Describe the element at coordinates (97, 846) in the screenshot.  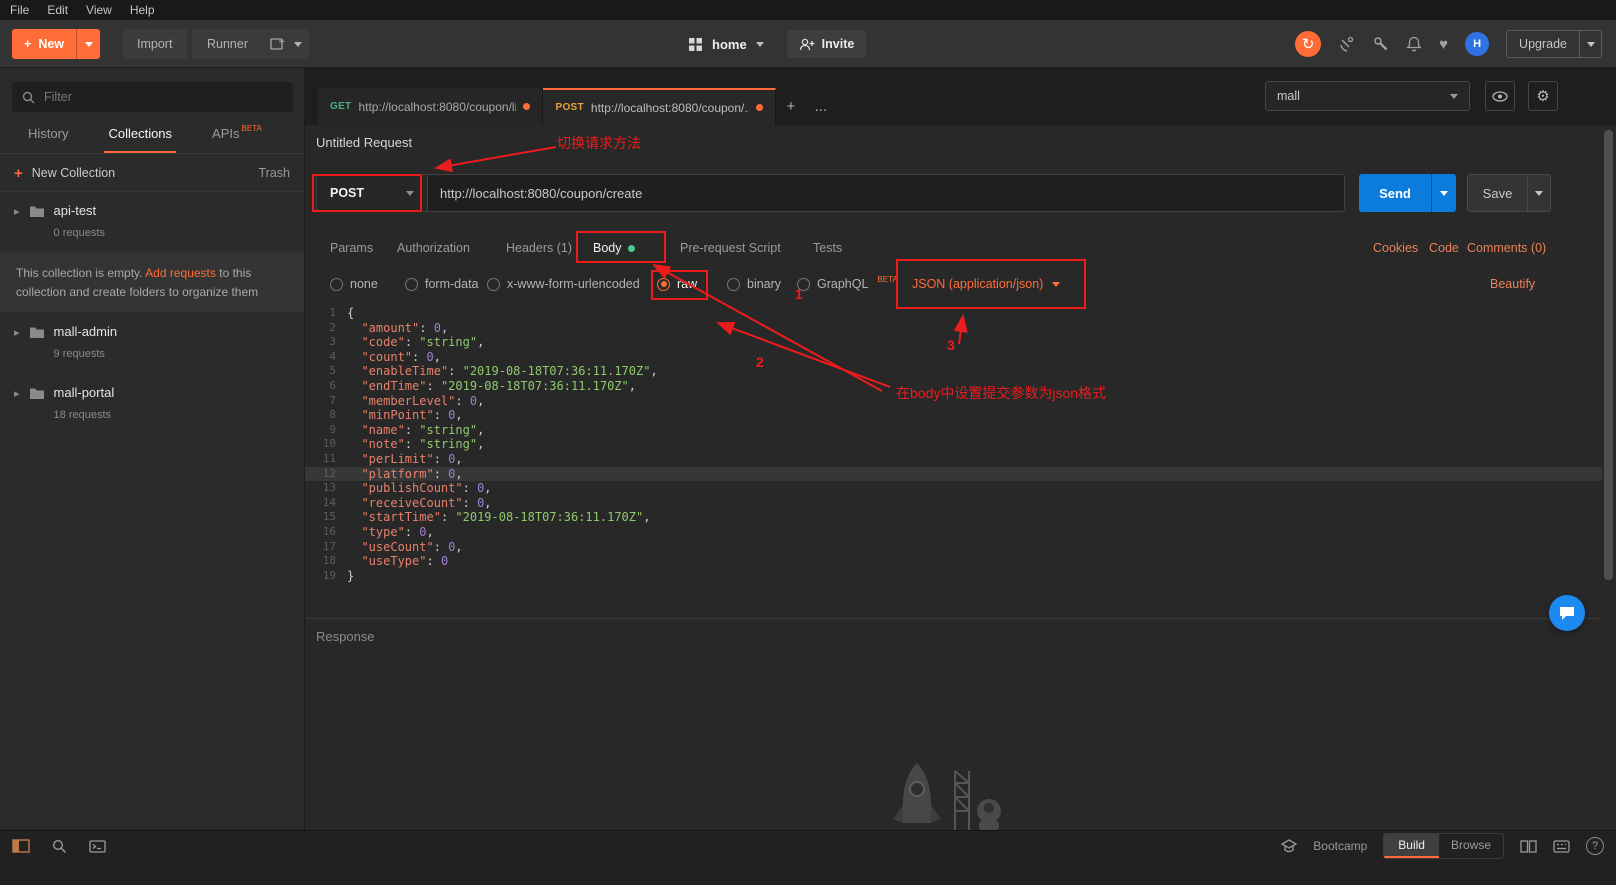
I see `console-icon` at that location.